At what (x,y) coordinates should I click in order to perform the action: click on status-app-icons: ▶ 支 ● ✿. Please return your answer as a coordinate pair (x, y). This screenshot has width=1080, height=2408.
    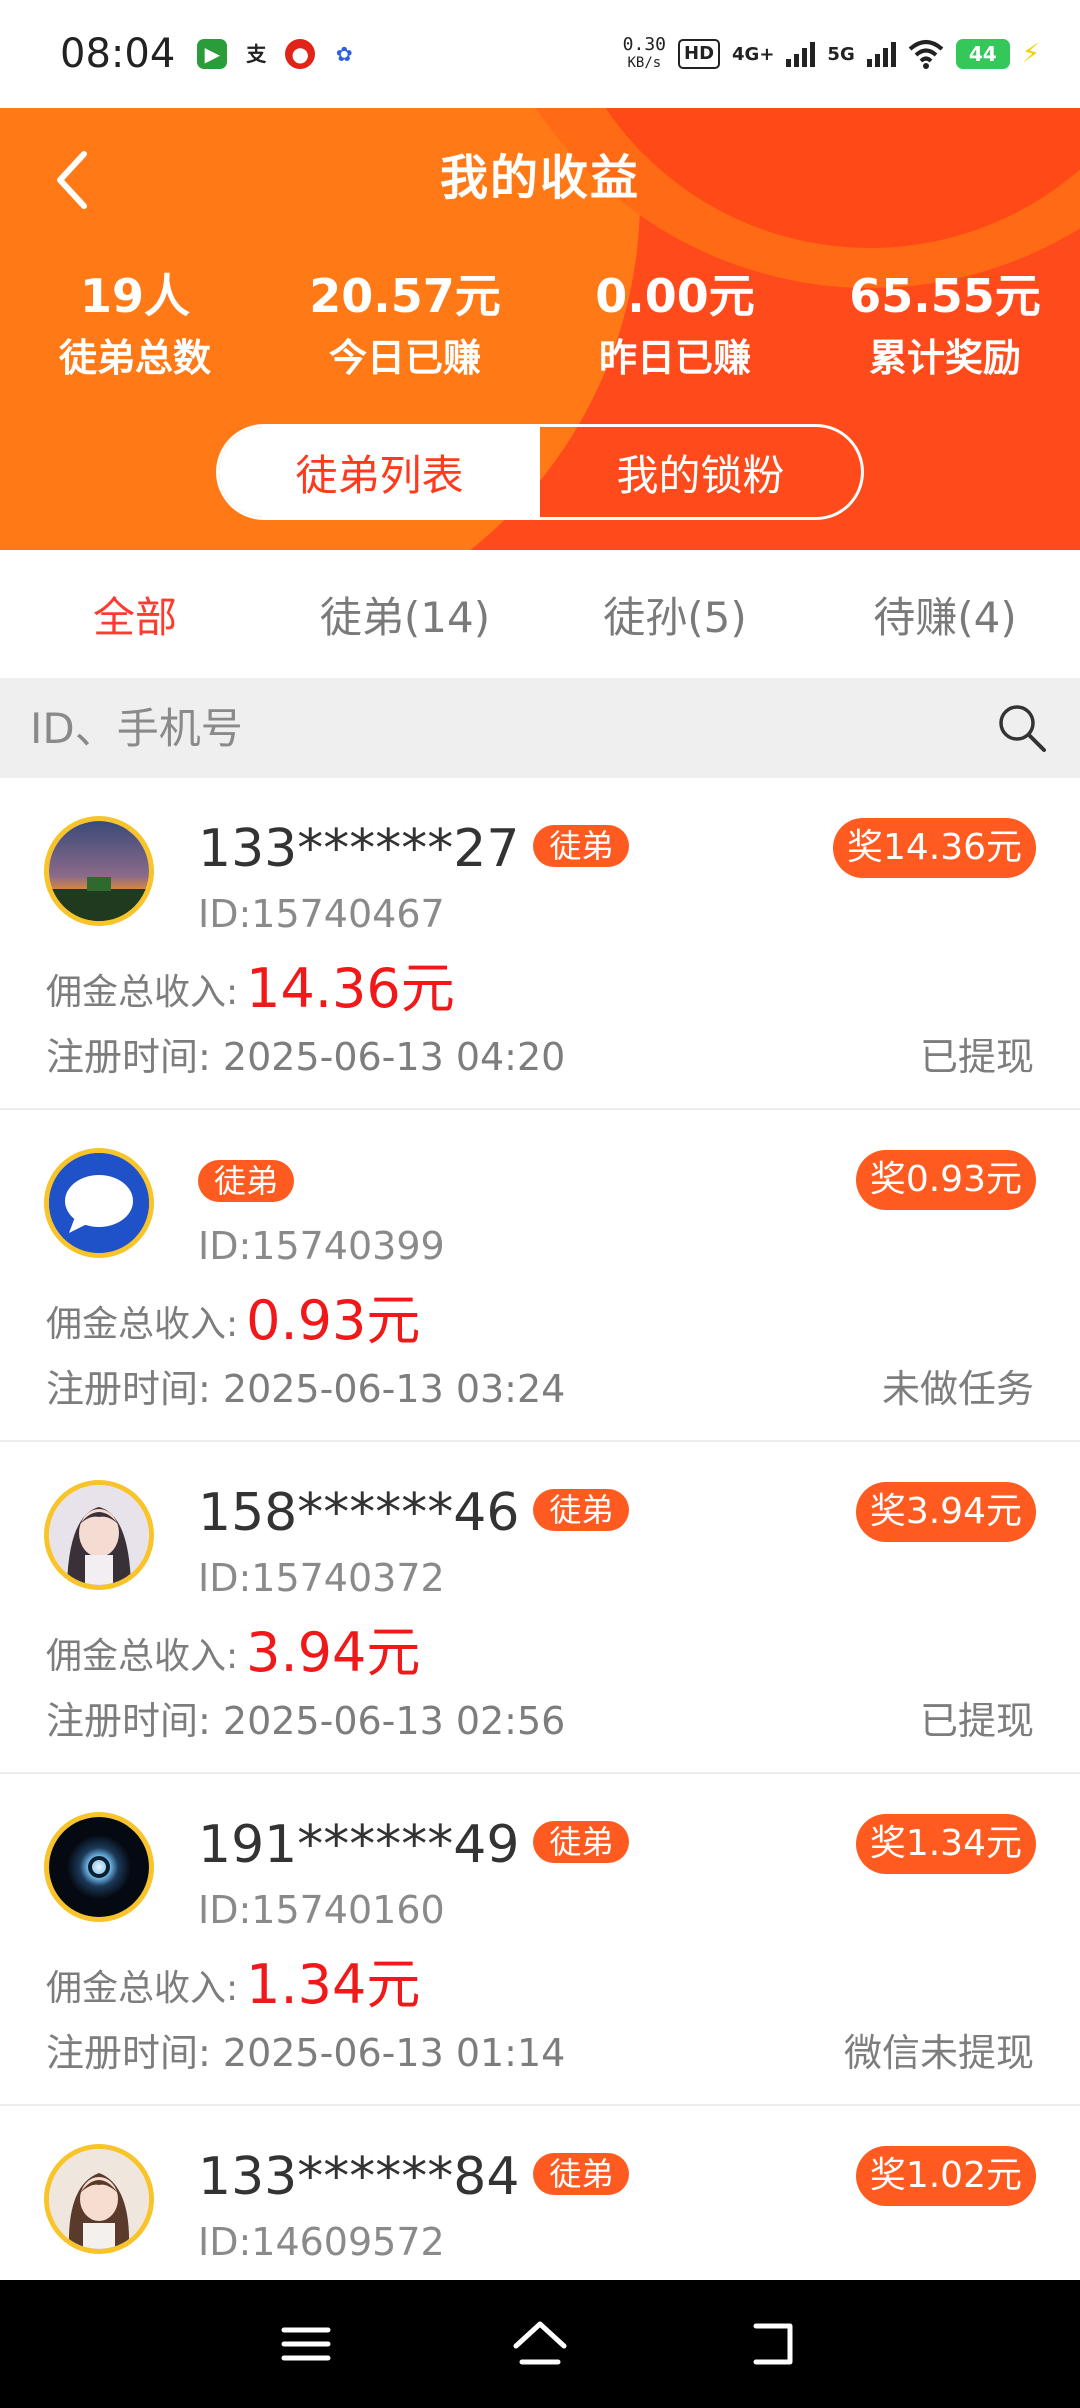
    Looking at the image, I should click on (278, 54).